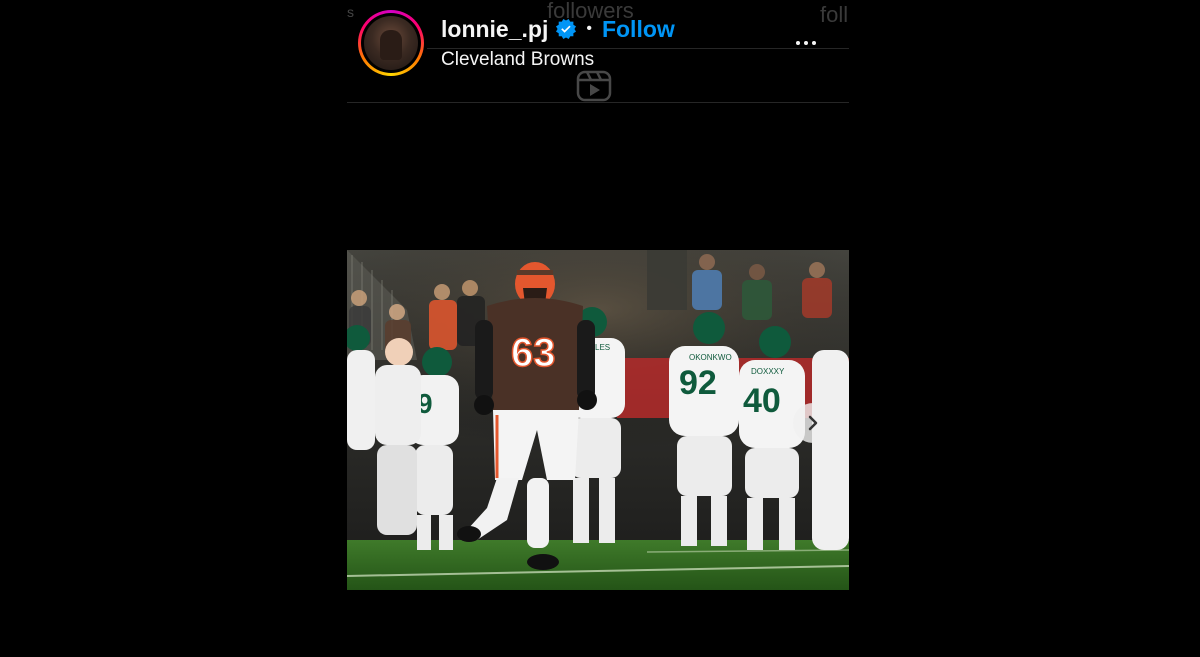 The width and height of the screenshot is (1200, 657). Describe the element at coordinates (806, 43) in the screenshot. I see `more-options-icon` at that location.